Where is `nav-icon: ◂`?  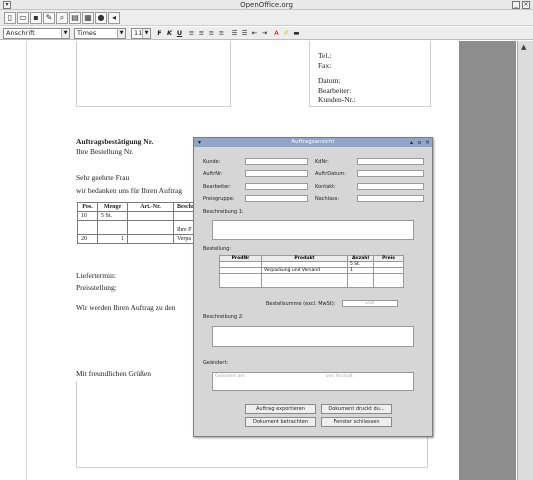
nav-icon: ◂ is located at coordinates (114, 18).